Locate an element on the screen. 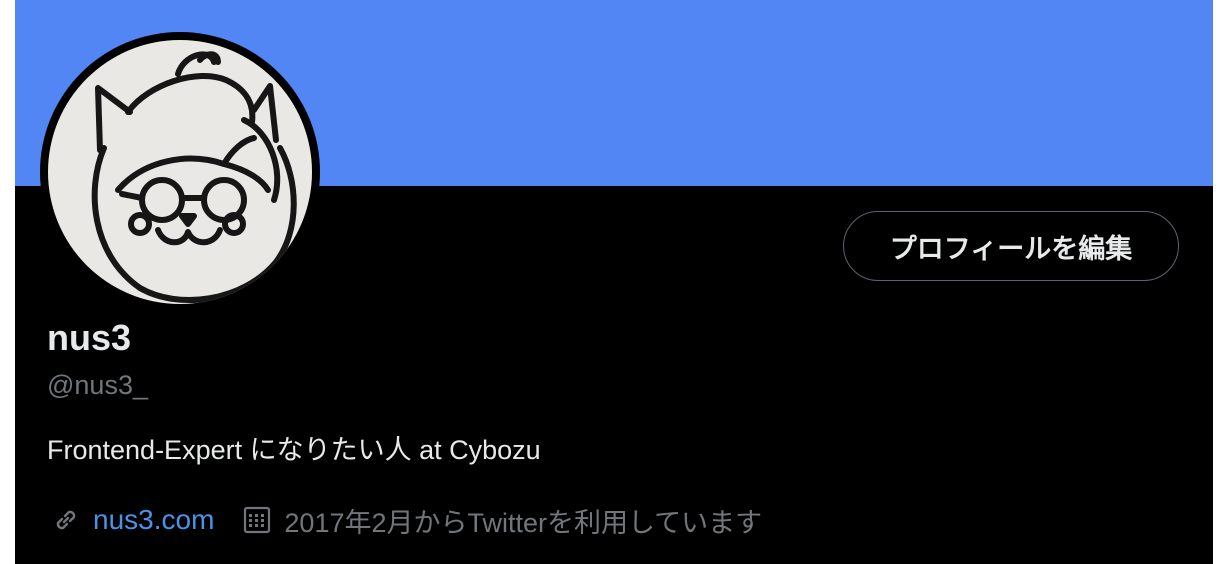  display-name: nus3 is located at coordinates (89, 337).